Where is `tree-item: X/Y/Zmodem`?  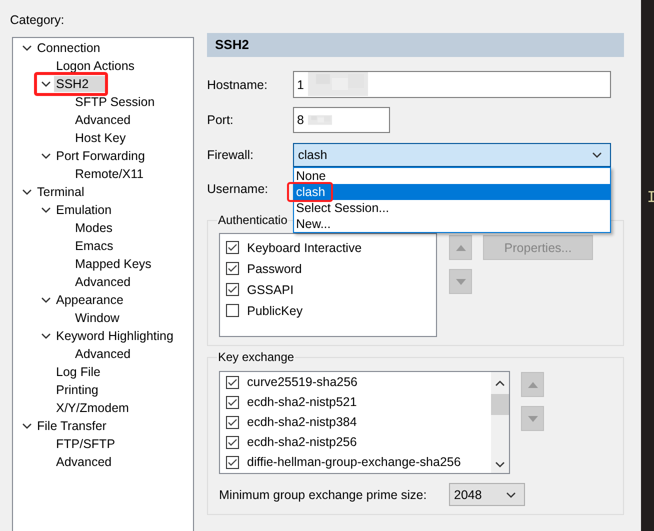
tree-item: X/Y/Zmodem is located at coordinates (94, 408).